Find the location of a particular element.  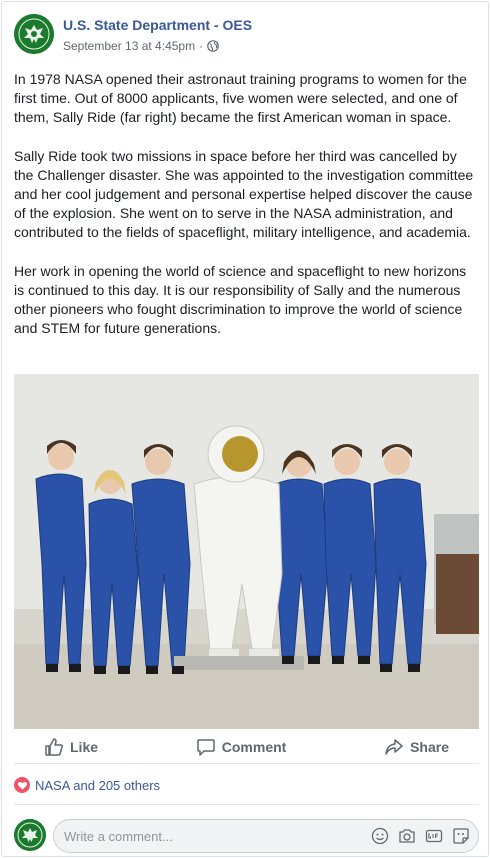

share-button: Share is located at coordinates (416, 747).